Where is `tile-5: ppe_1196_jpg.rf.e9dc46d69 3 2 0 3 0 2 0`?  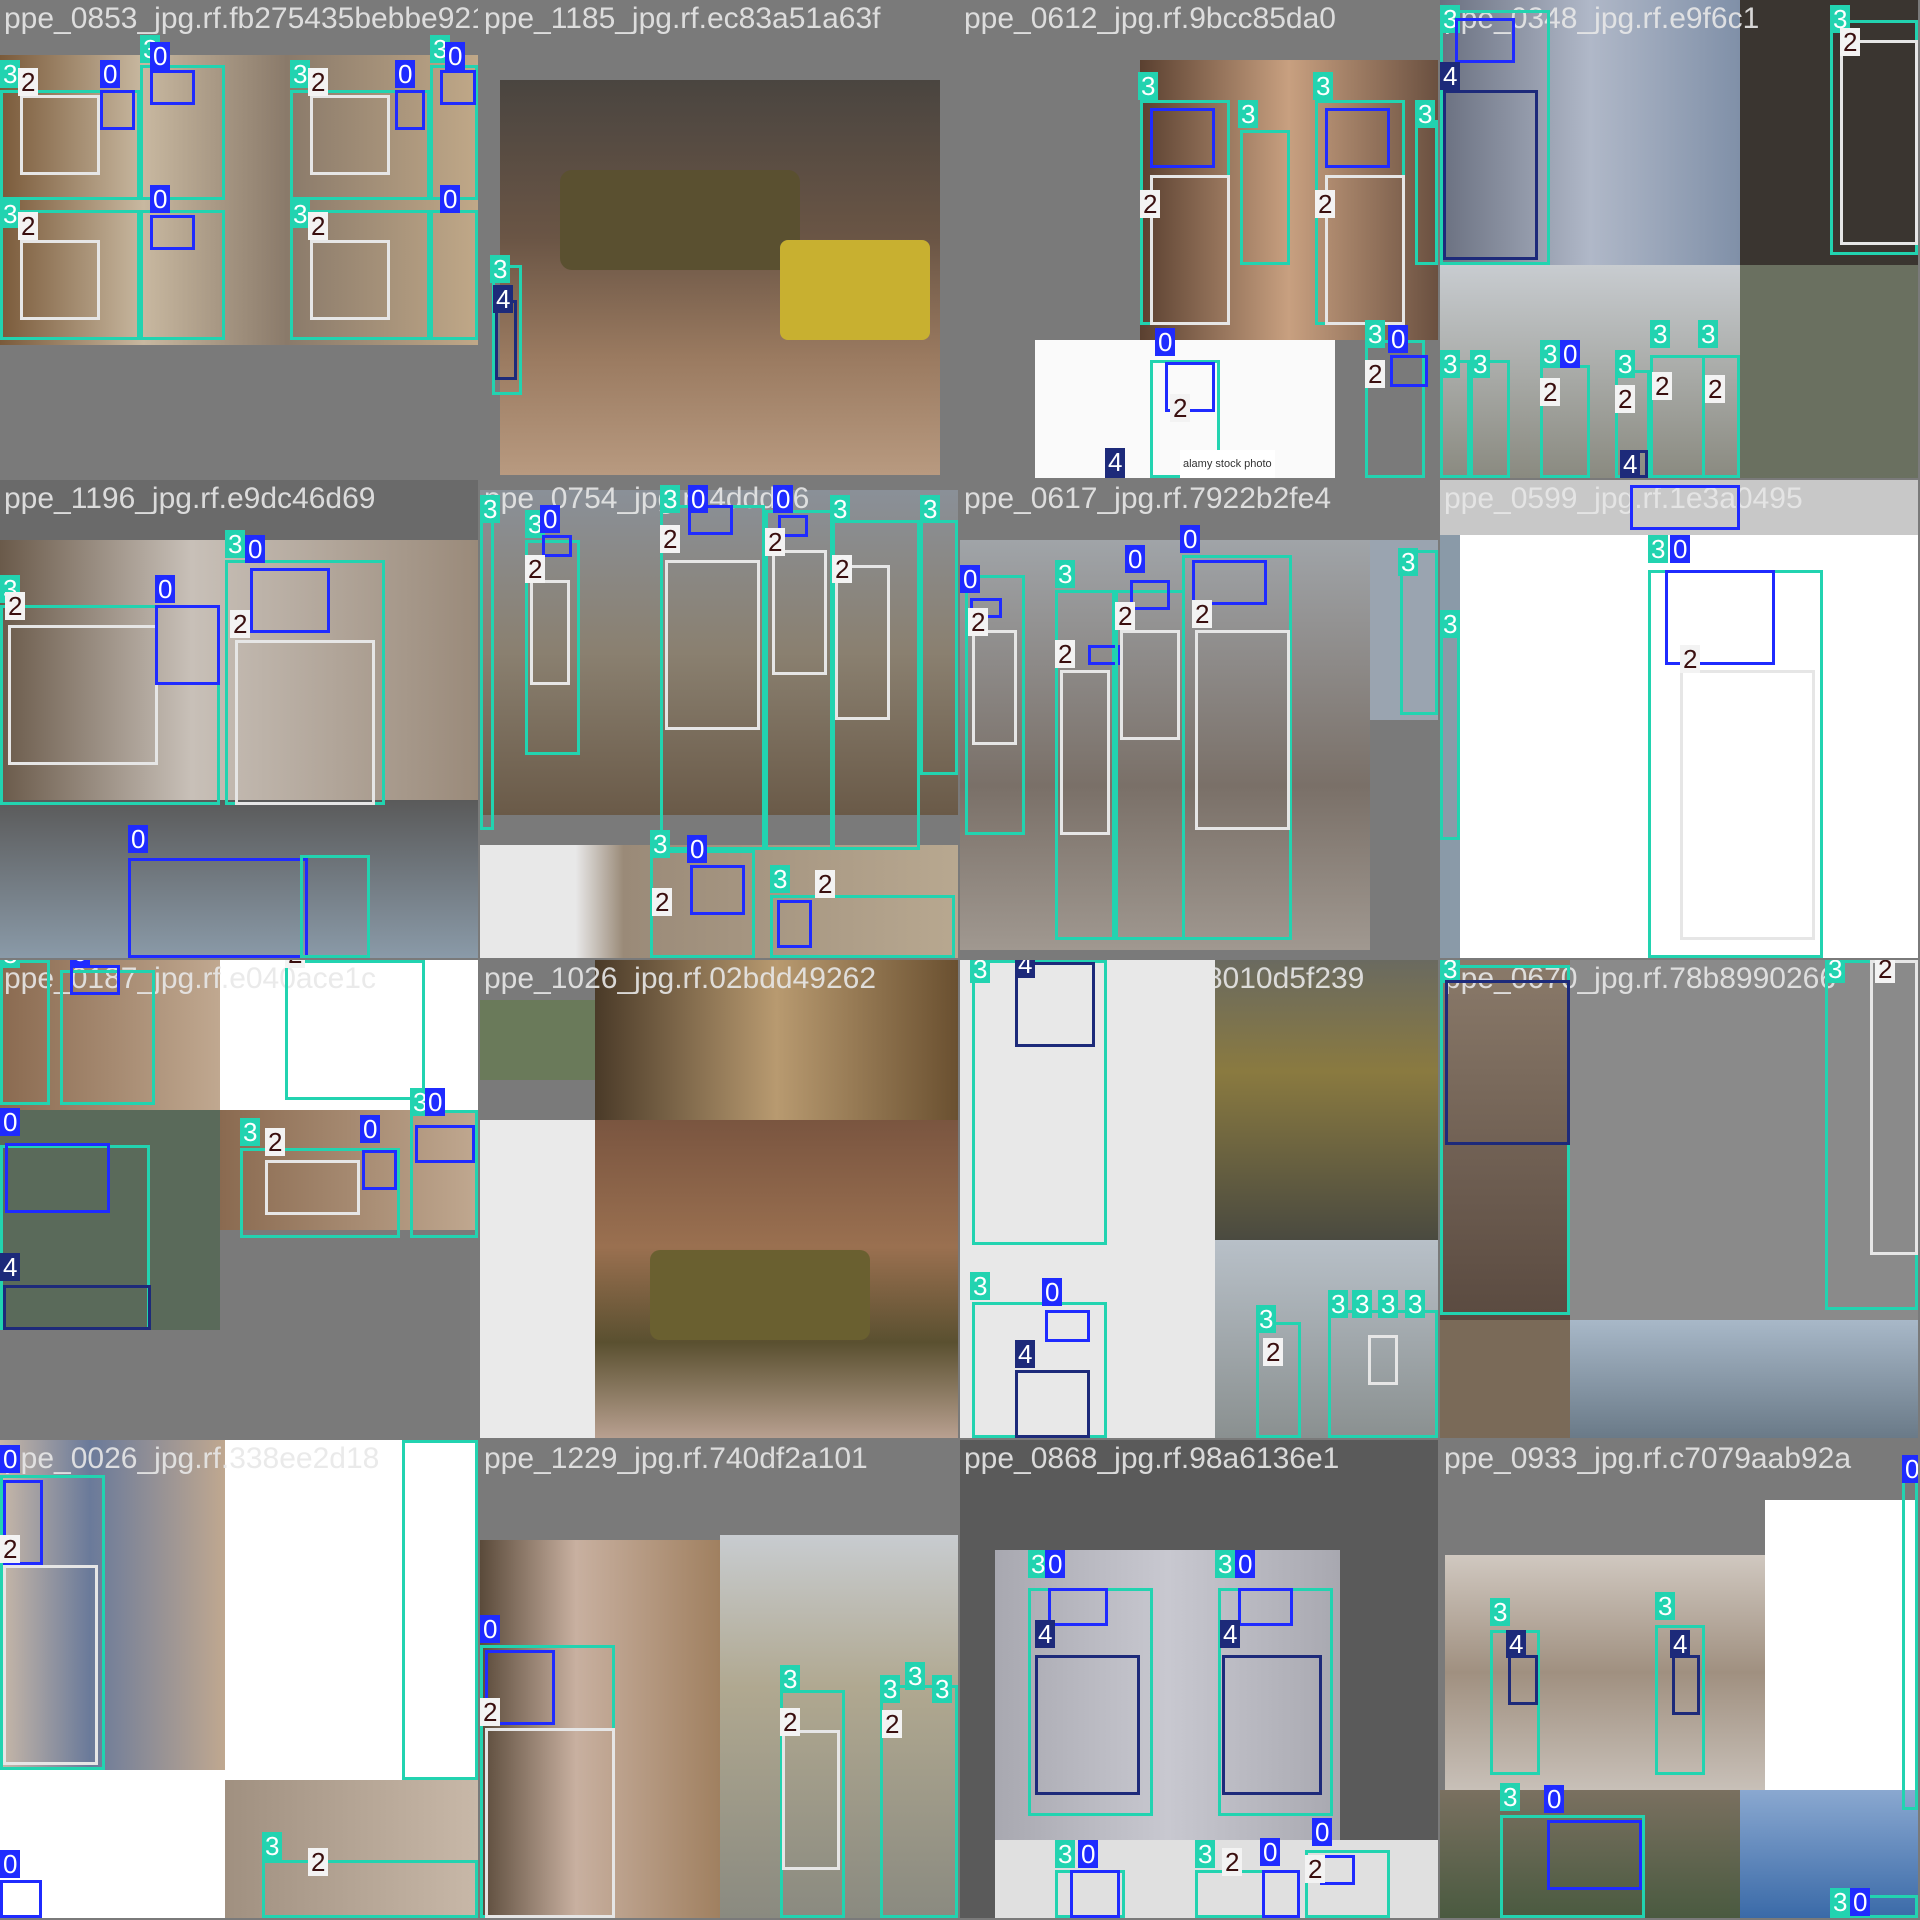 tile-5: ppe_1196_jpg.rf.e9dc46d69 3 2 0 3 0 2 0 is located at coordinates (239, 719).